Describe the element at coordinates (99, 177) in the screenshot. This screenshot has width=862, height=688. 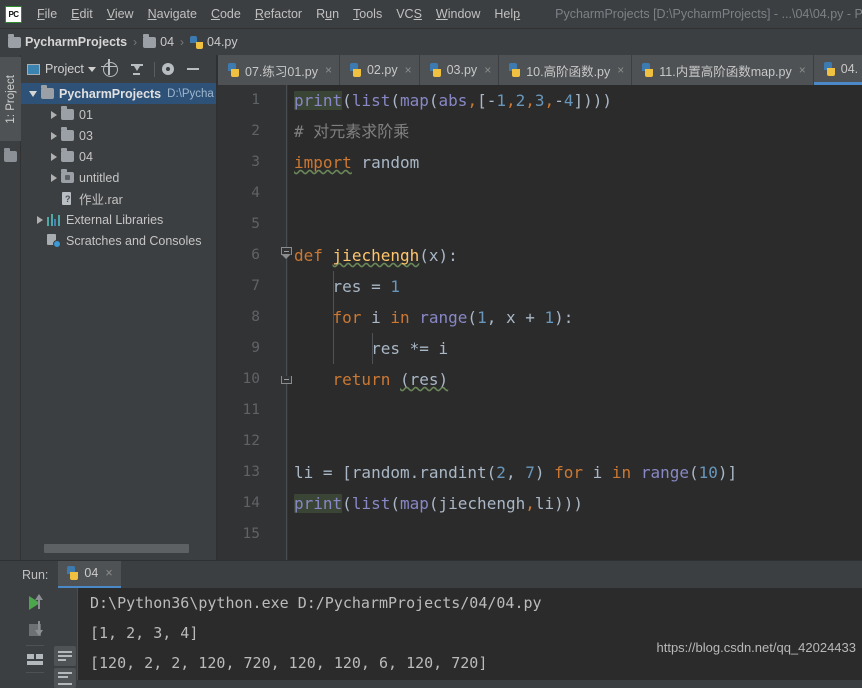
I see `tree-item-label: untitled` at that location.